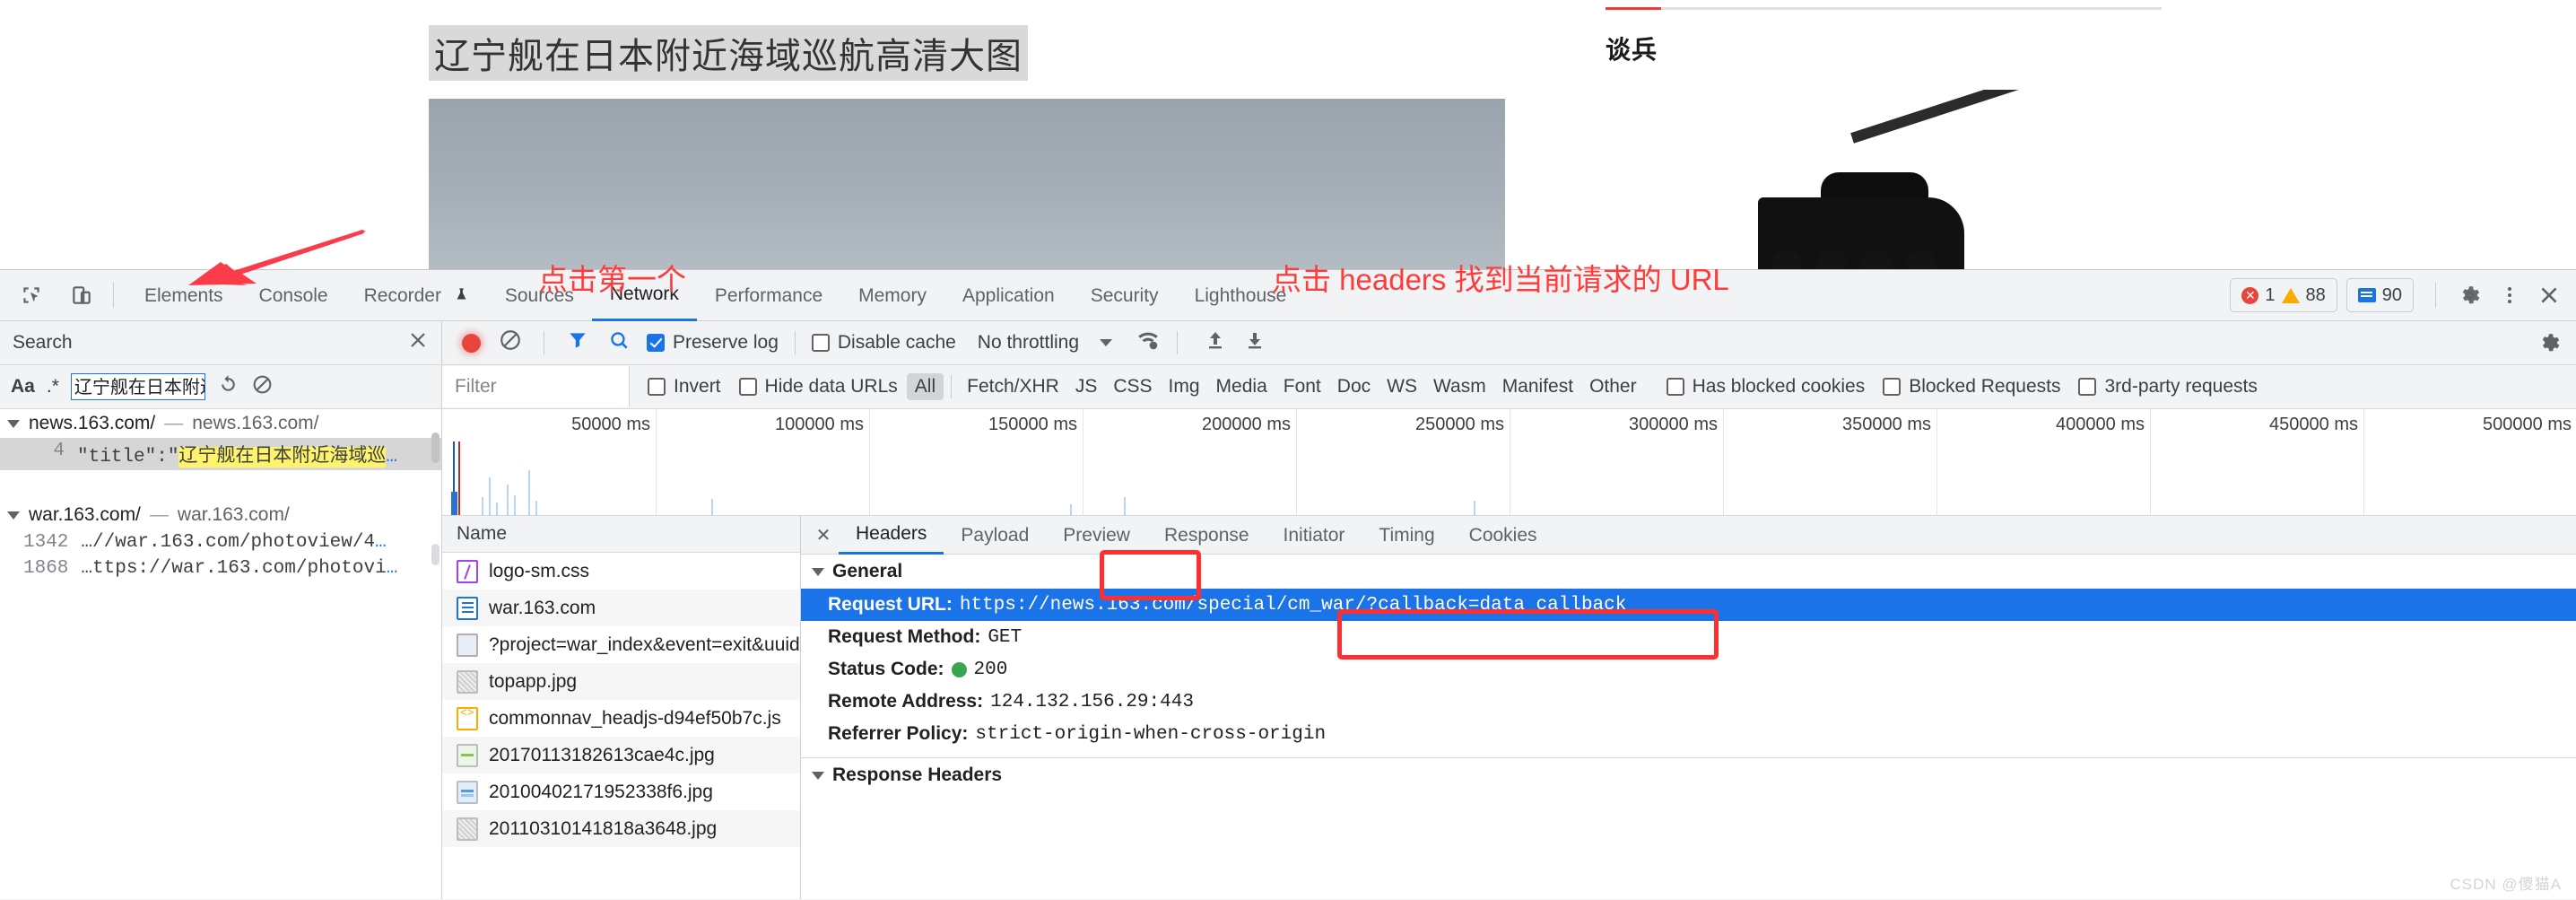  I want to click on overview-tick-label: 350000 ms, so click(1886, 424).